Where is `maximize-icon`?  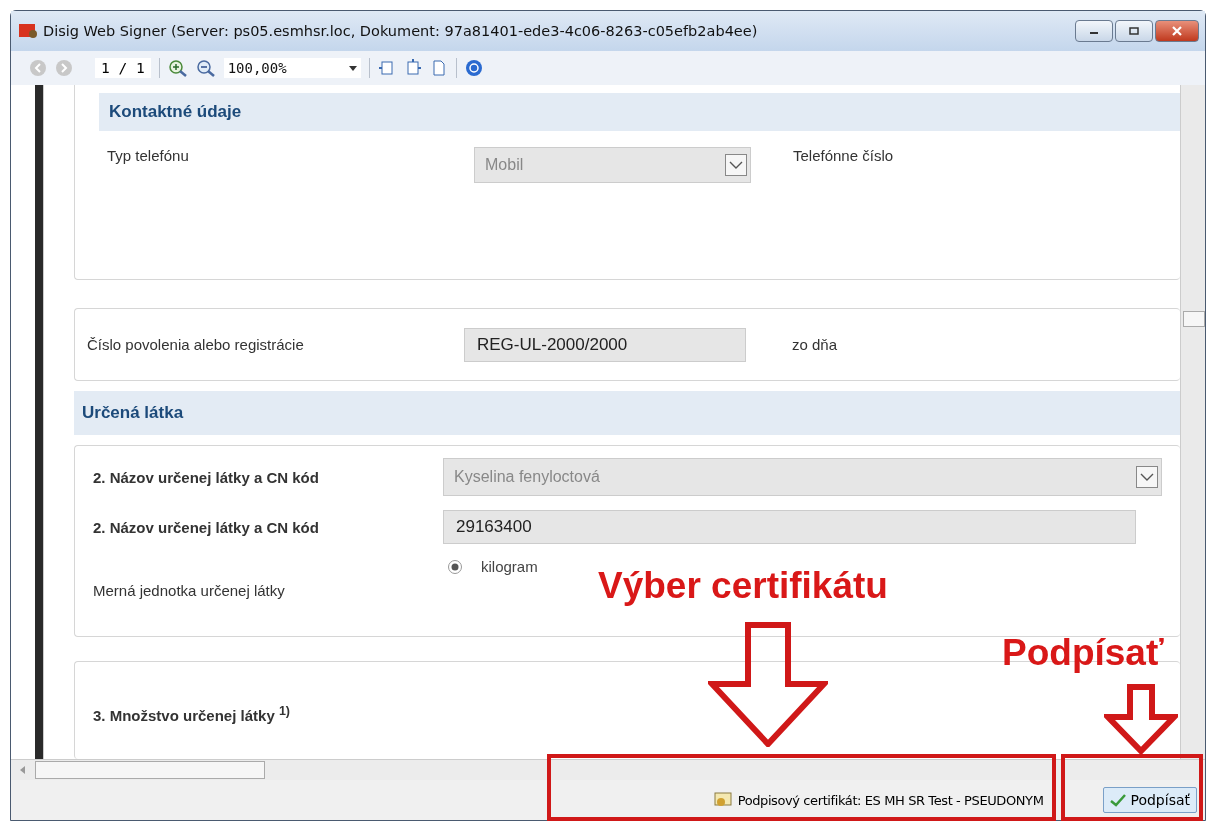
maximize-icon is located at coordinates (1134, 31).